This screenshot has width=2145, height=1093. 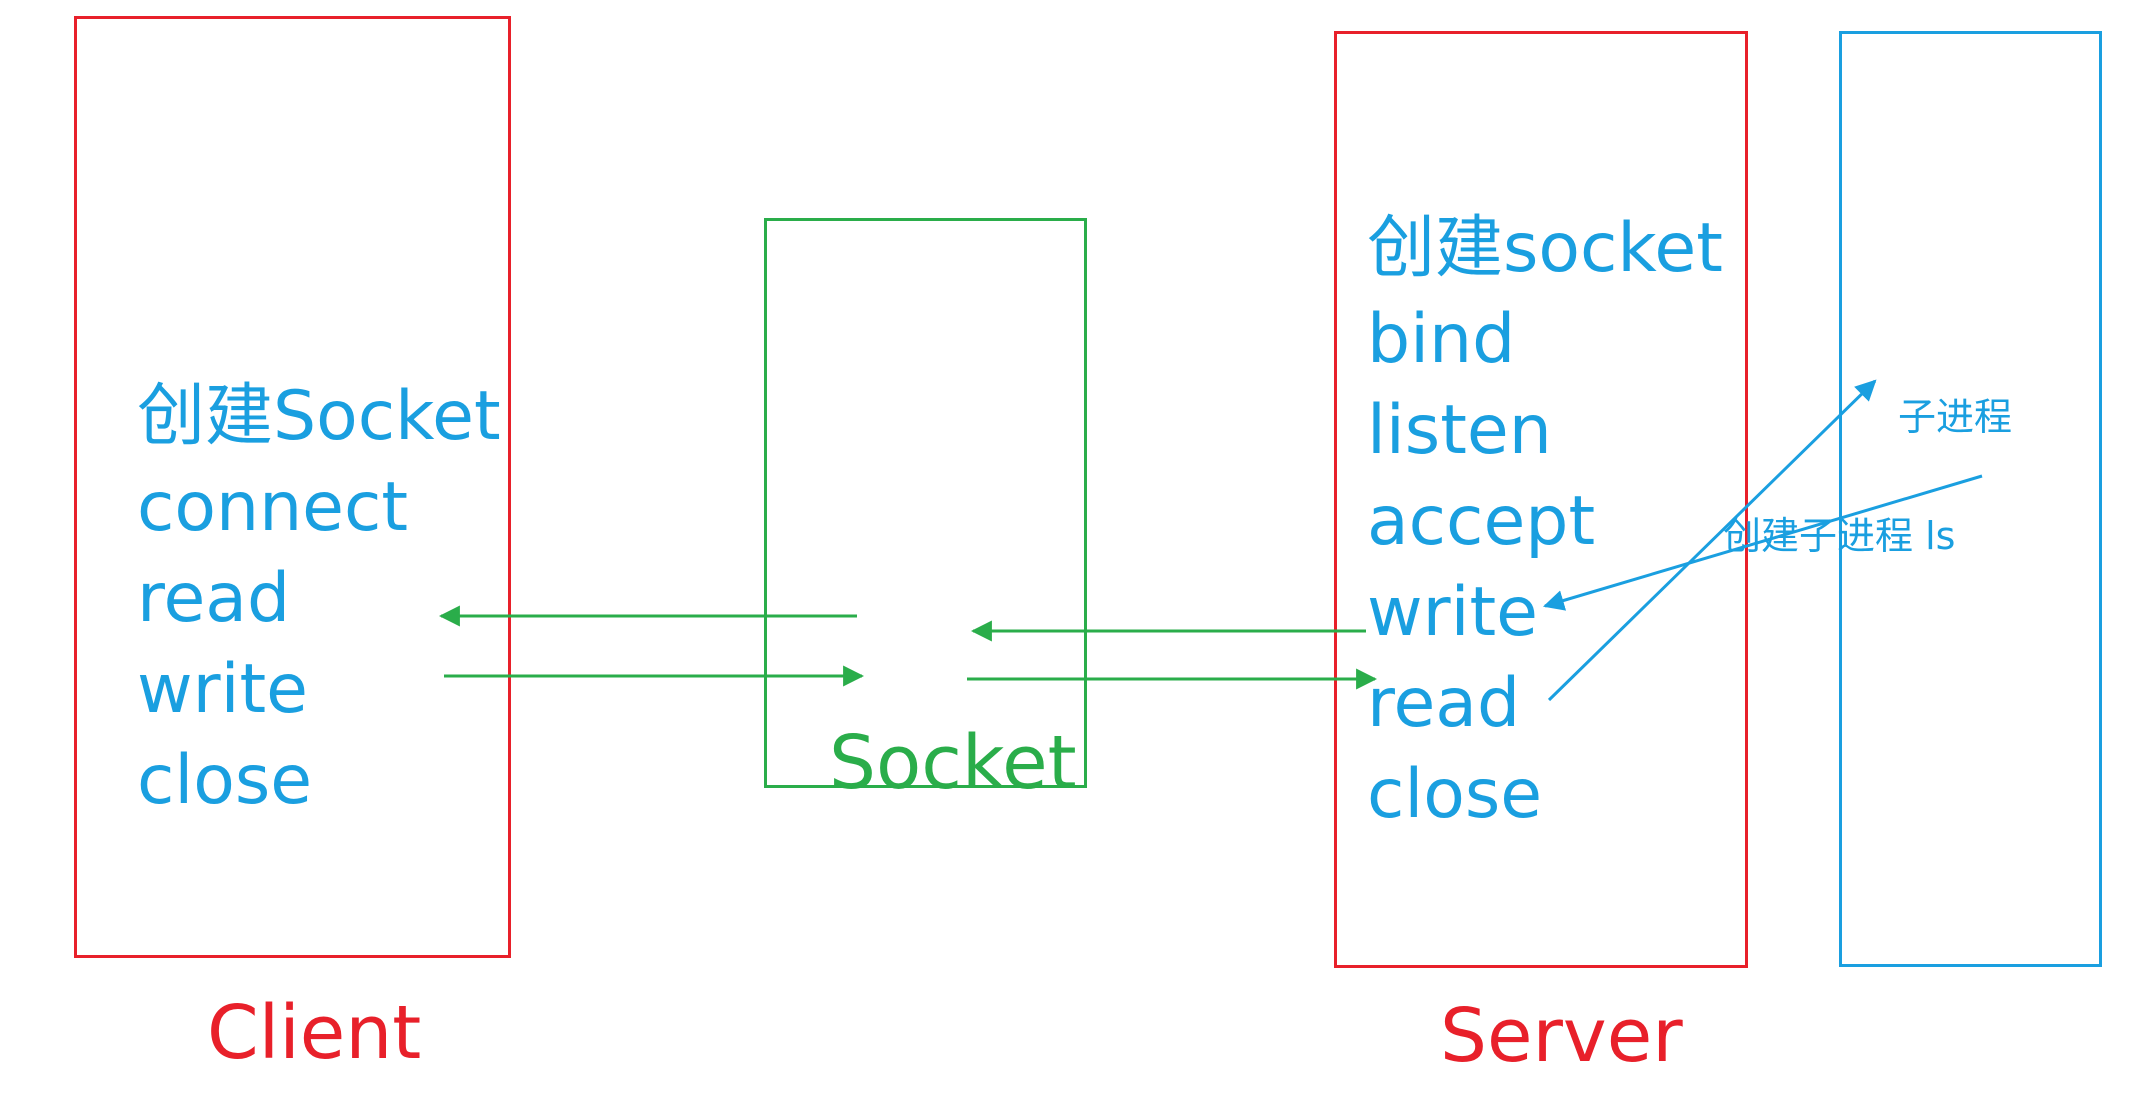 I want to click on arrow-child-process-to-server-write, so click(x=1762, y=542).